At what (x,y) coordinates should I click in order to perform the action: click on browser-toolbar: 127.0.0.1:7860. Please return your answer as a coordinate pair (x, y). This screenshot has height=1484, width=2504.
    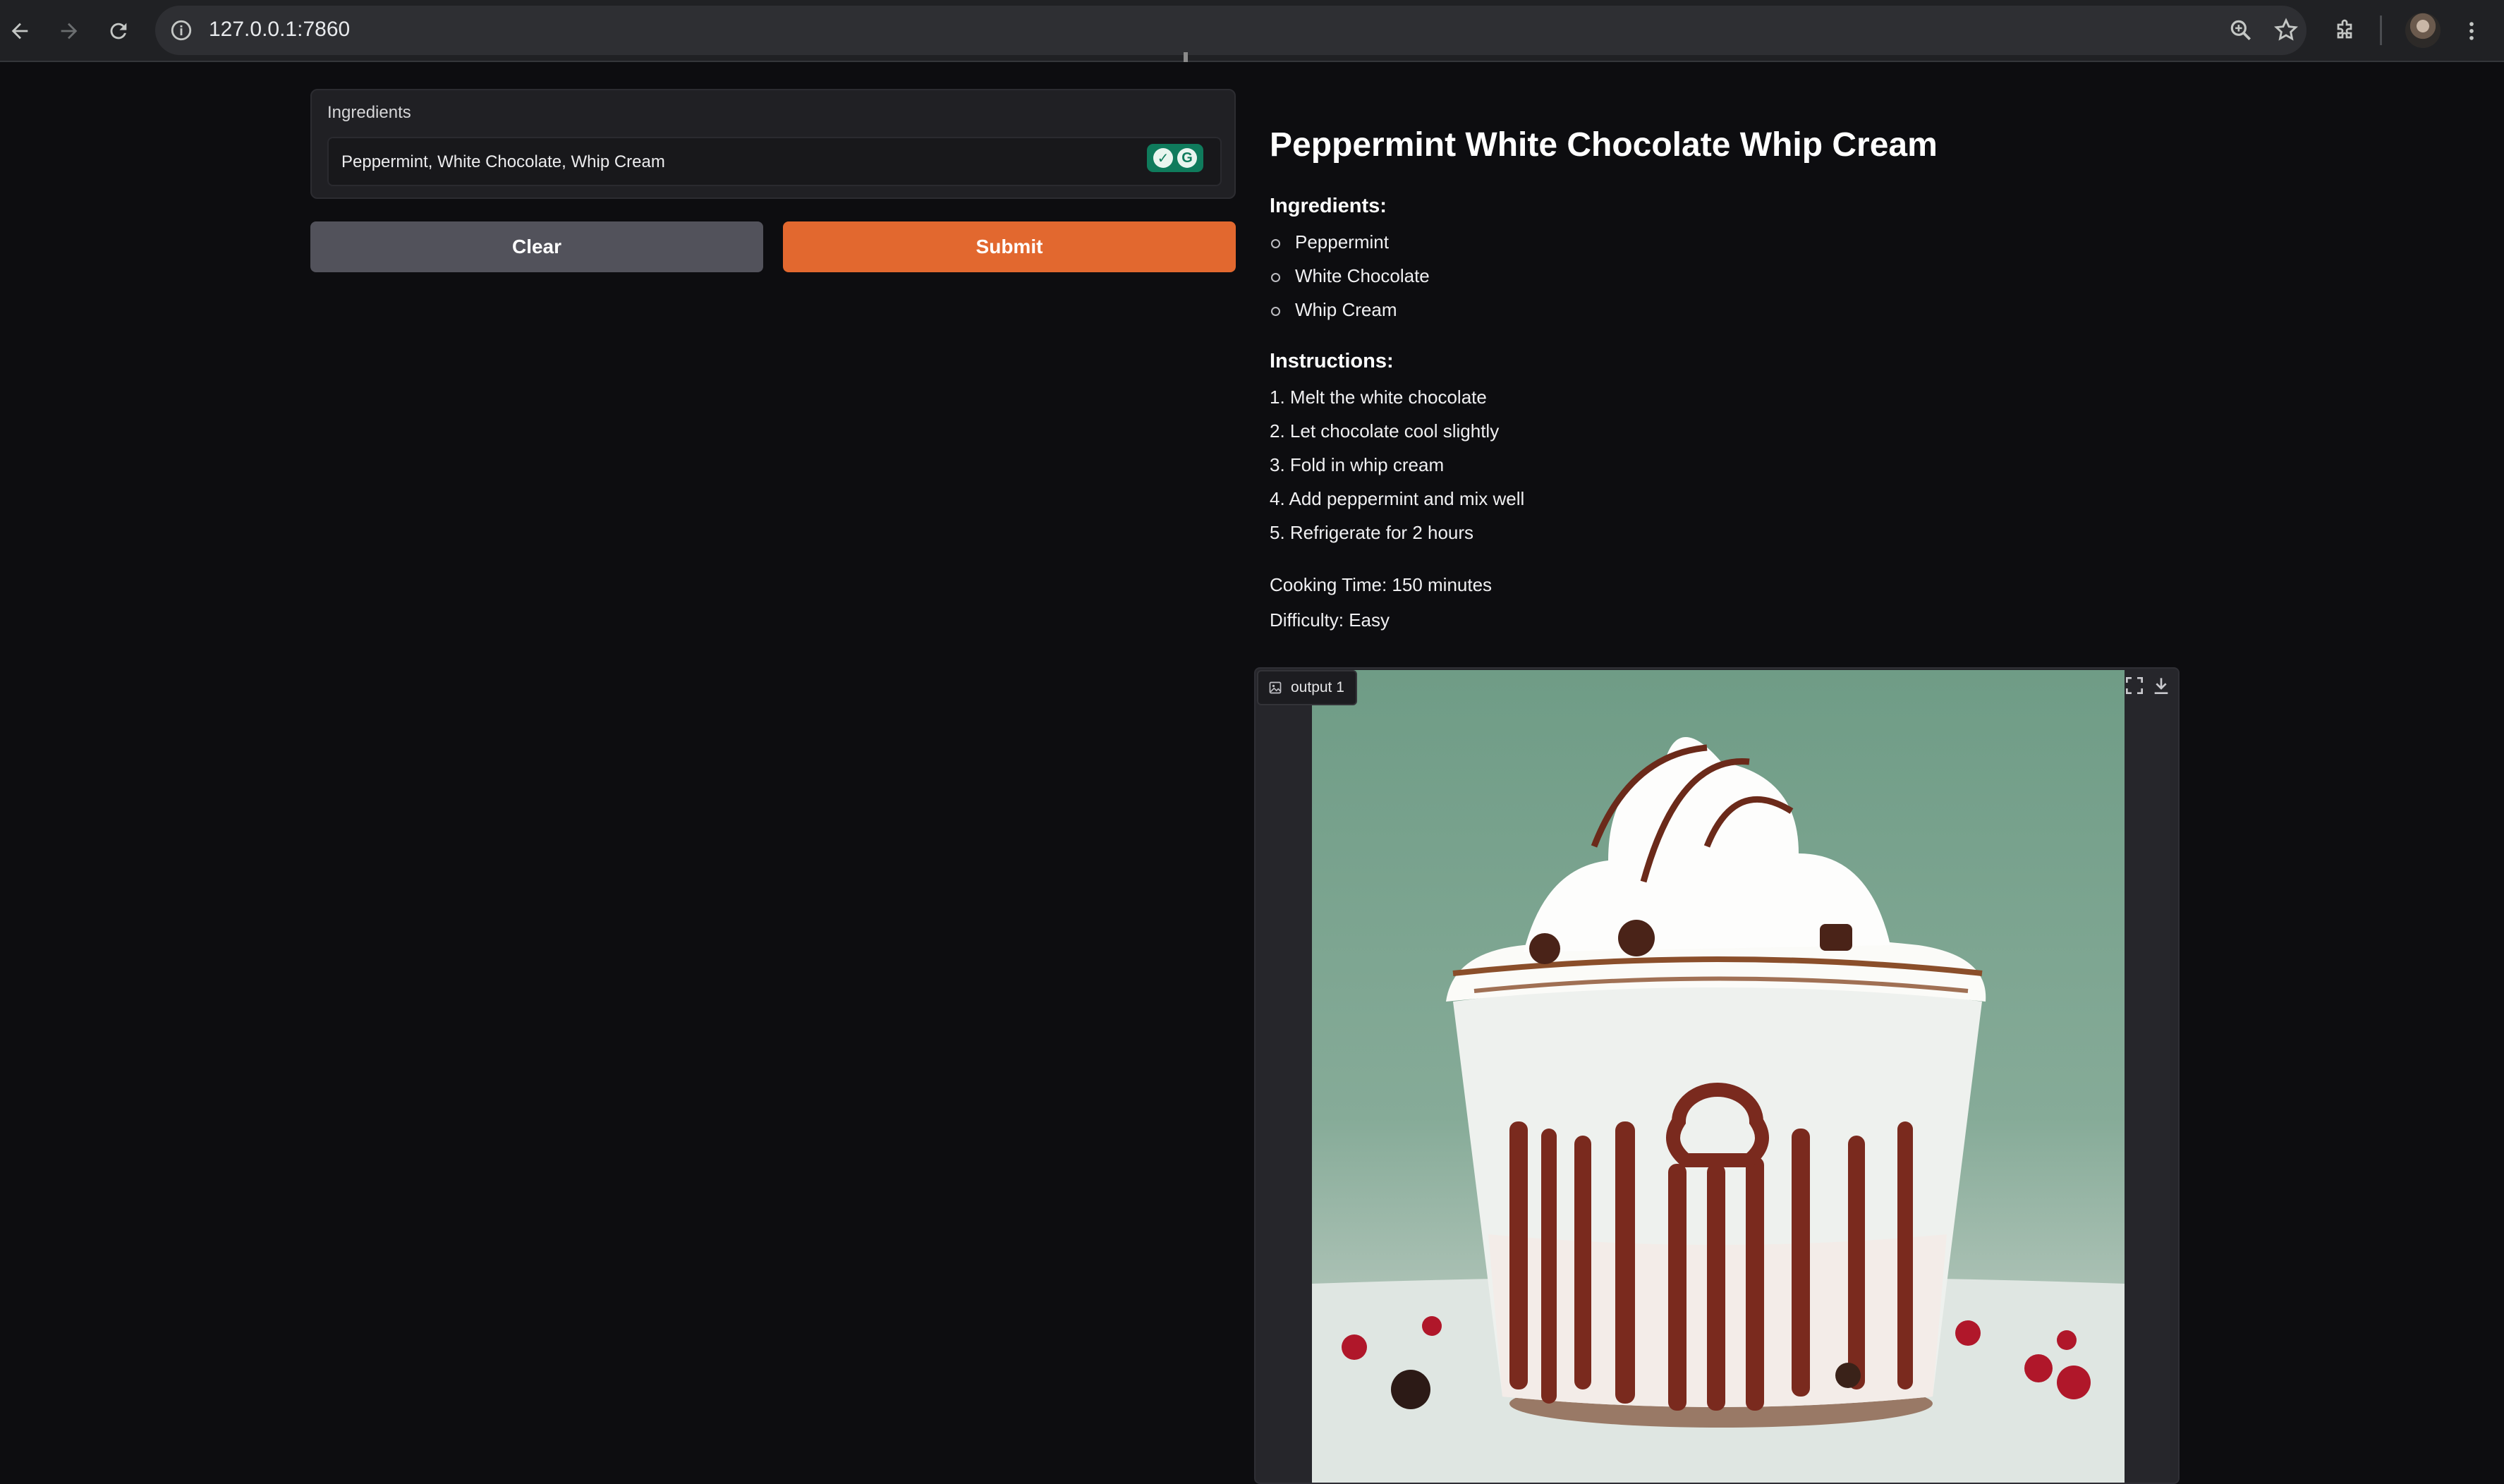
    Looking at the image, I should click on (1252, 31).